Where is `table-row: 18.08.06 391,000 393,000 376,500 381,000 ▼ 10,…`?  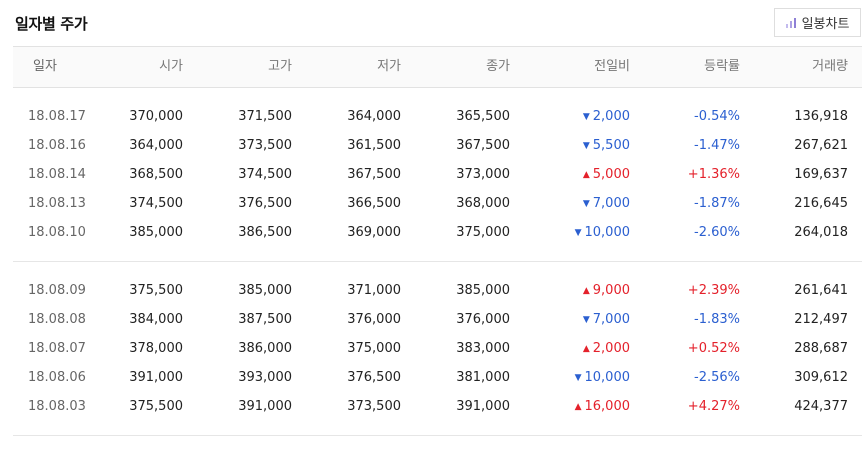
table-row: 18.08.06 391,000 393,000 376,500 381,000 ▼ 10,… is located at coordinates (437, 377).